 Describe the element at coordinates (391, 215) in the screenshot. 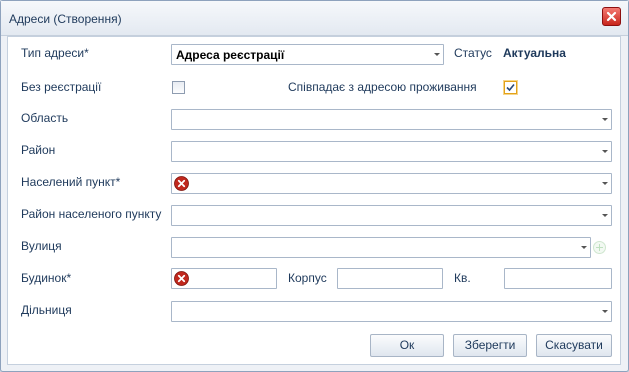

I see `locality-district-select` at that location.